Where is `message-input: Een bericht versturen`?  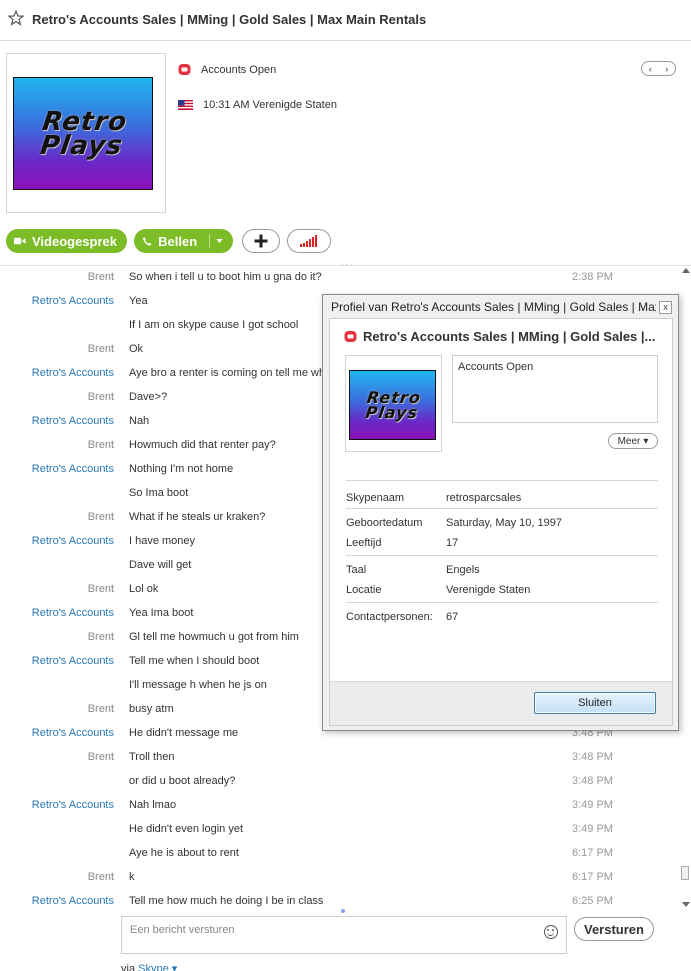 message-input: Een bericht versturen is located at coordinates (344, 935).